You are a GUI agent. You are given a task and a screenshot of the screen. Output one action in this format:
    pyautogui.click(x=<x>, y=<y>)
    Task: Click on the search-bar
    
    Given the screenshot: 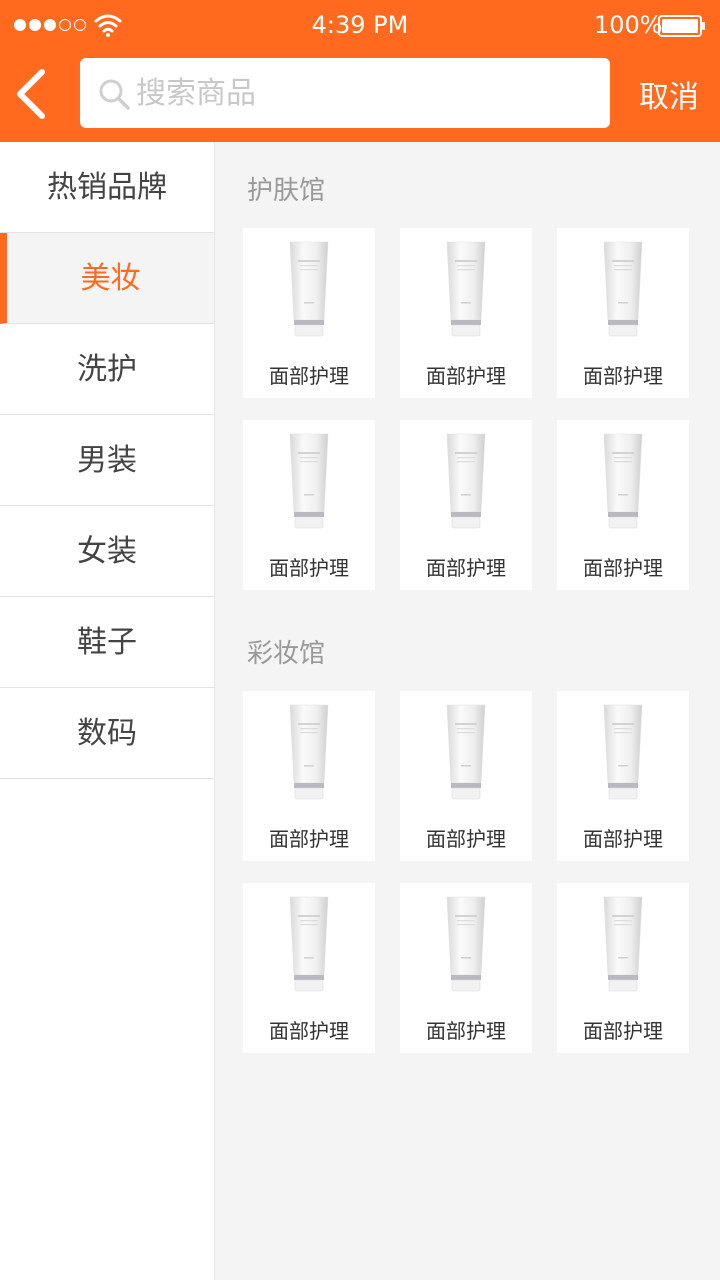 What is the action you would take?
    pyautogui.click(x=345, y=93)
    